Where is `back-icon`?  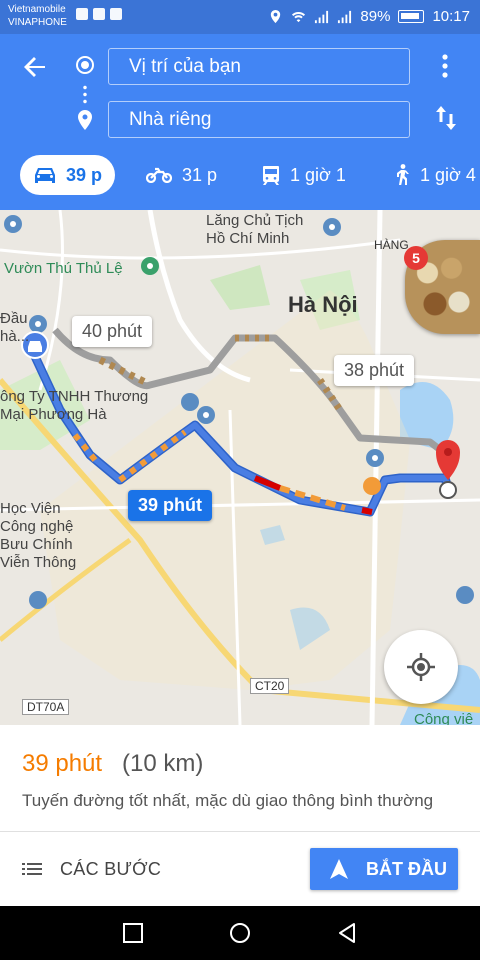
back-icon is located at coordinates (347, 933).